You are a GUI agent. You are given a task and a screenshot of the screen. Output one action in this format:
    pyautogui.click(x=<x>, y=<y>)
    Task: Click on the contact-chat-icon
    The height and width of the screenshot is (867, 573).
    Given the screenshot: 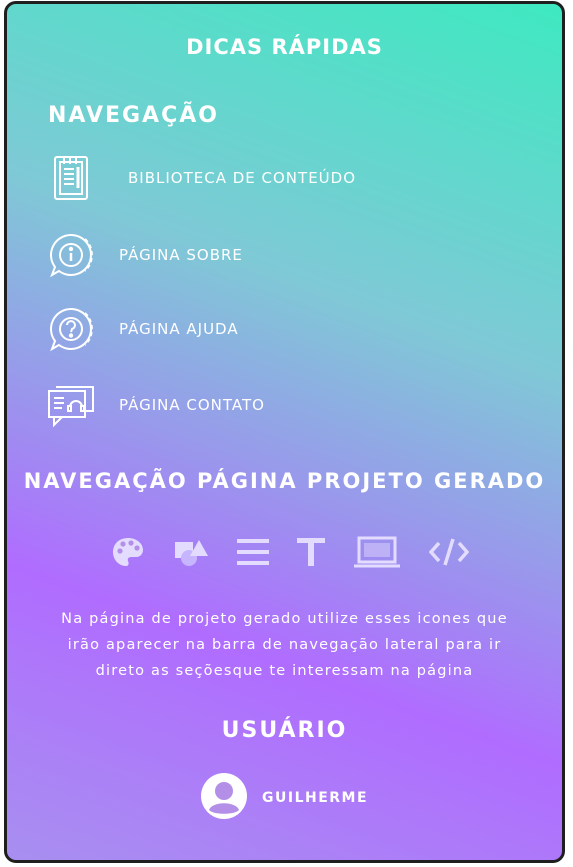 What is the action you would take?
    pyautogui.click(x=71, y=405)
    